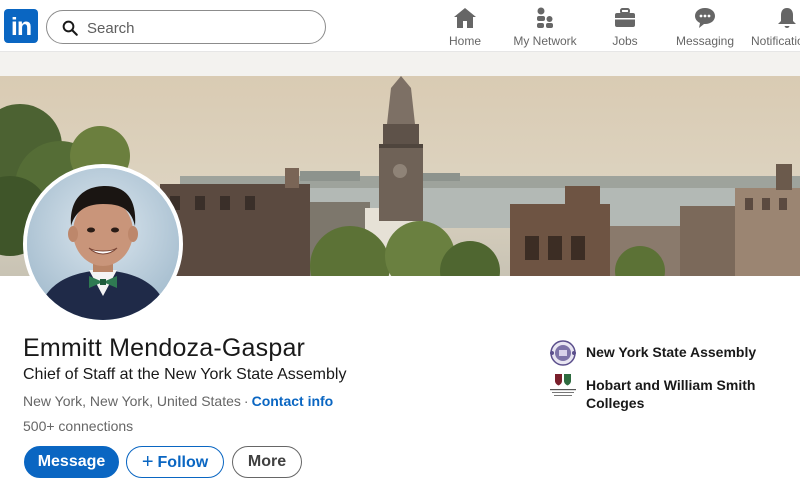  What do you see at coordinates (400, 26) in the screenshot?
I see `top-nav: in Home My Network Jobs` at bounding box center [400, 26].